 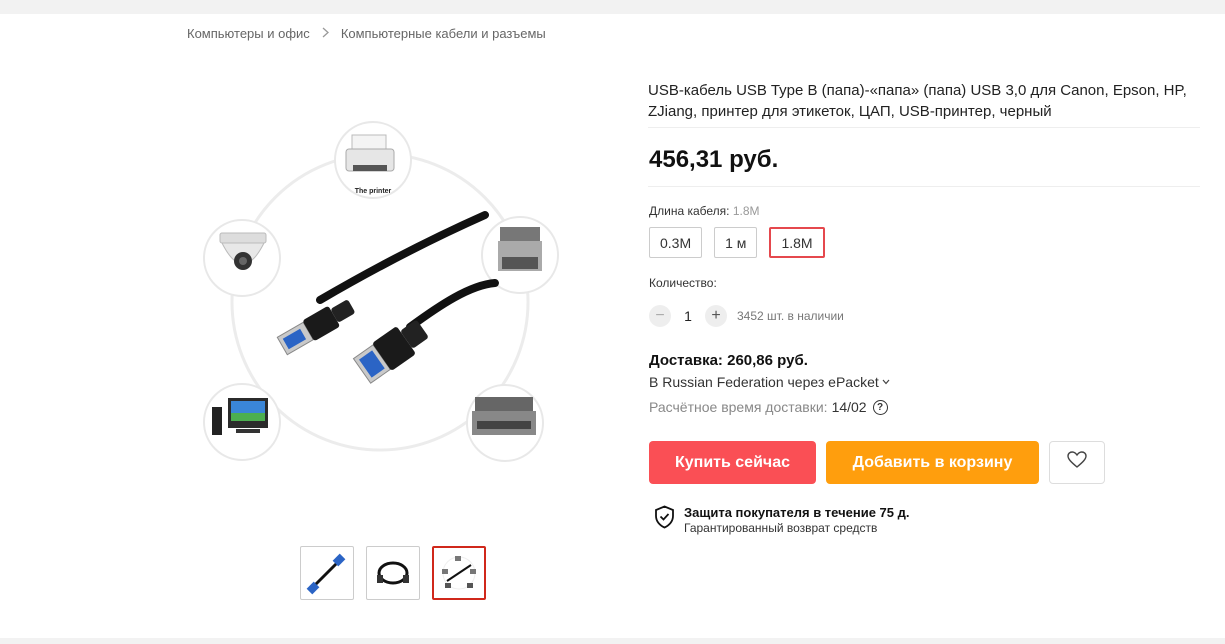 What do you see at coordinates (242, 258) in the screenshot?
I see `camera-circle` at bounding box center [242, 258].